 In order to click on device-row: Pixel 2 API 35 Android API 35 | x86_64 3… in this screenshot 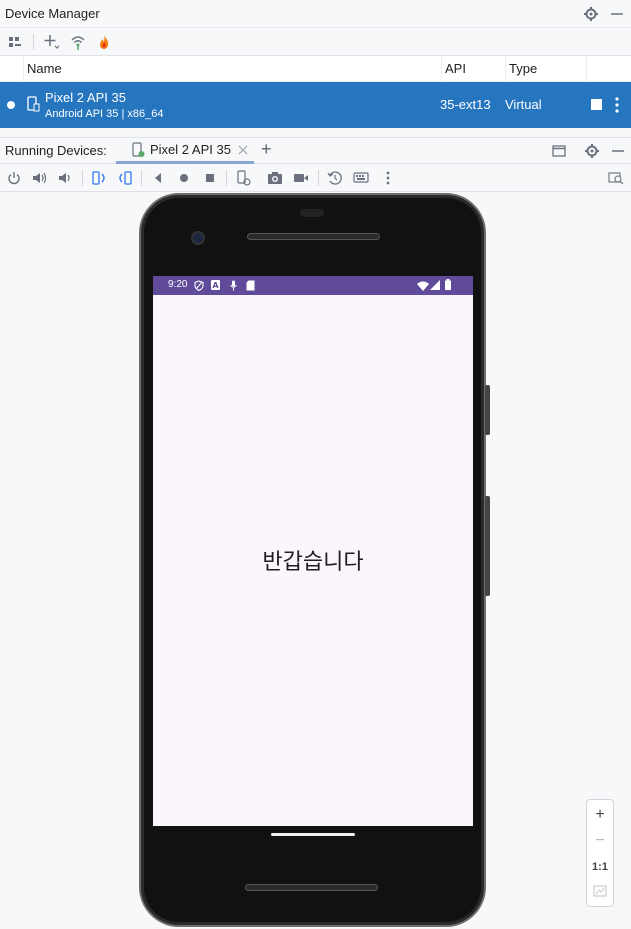, I will do `click(315, 105)`.